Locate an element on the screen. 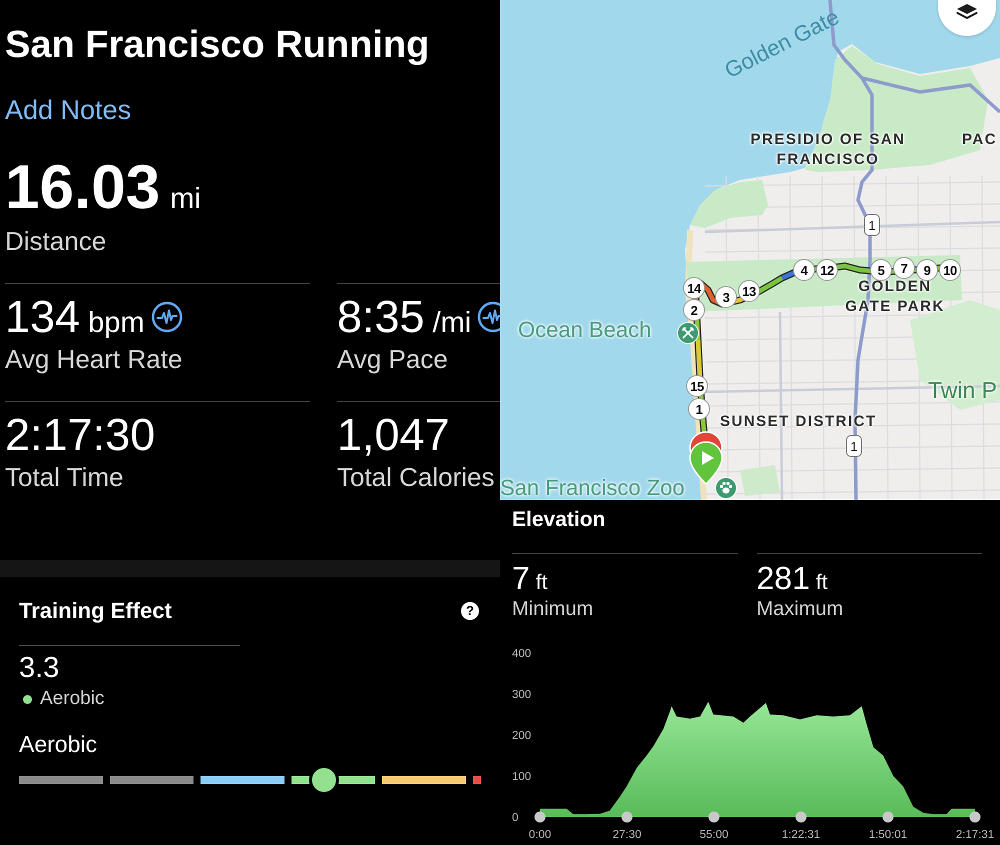  stat-value: 8:35 is located at coordinates (381, 317).